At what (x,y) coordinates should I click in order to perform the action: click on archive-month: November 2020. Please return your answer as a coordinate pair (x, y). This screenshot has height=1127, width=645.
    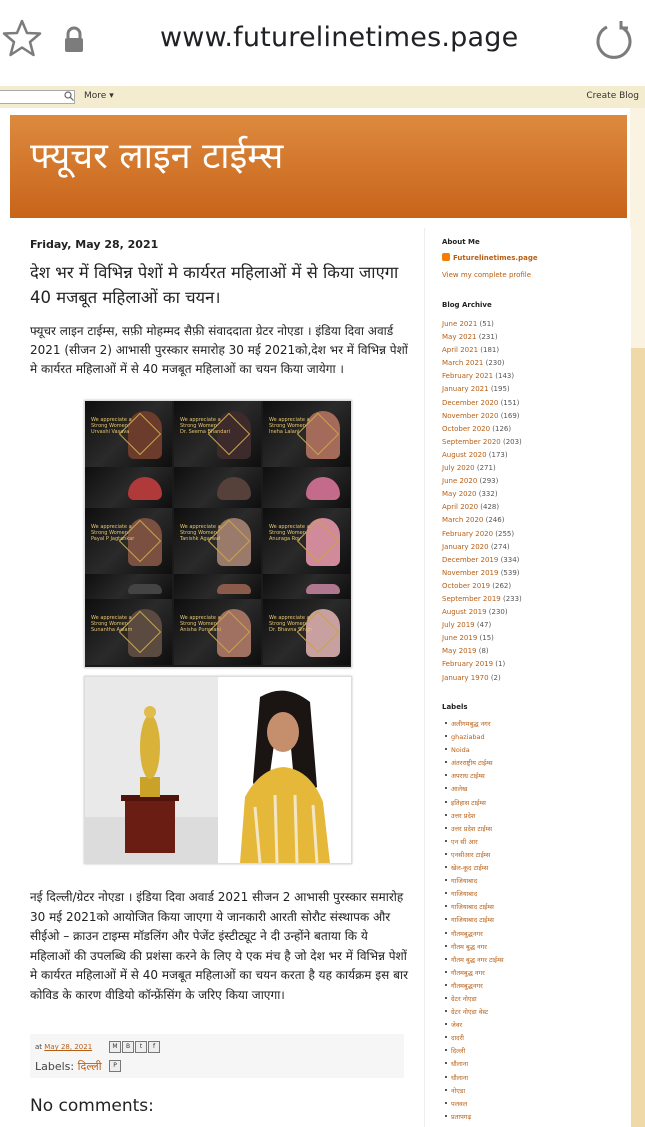
    Looking at the image, I should click on (470, 416).